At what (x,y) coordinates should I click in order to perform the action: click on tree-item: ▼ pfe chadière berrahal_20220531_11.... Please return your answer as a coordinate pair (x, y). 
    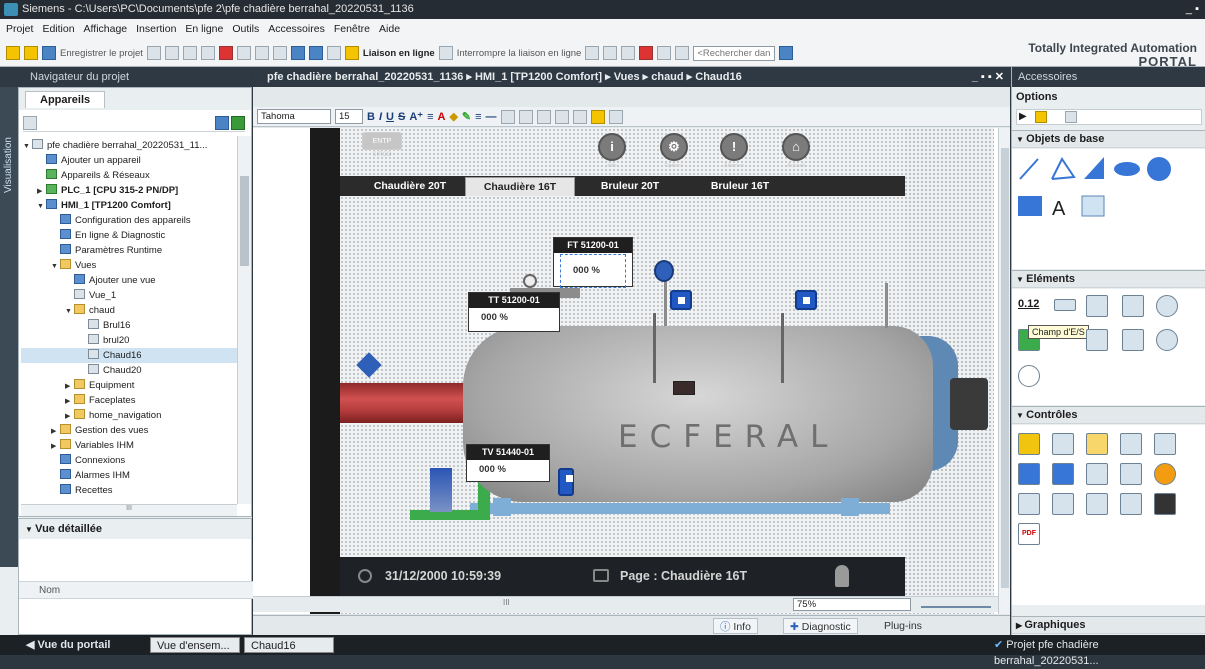
    Looking at the image, I should click on (129, 145).